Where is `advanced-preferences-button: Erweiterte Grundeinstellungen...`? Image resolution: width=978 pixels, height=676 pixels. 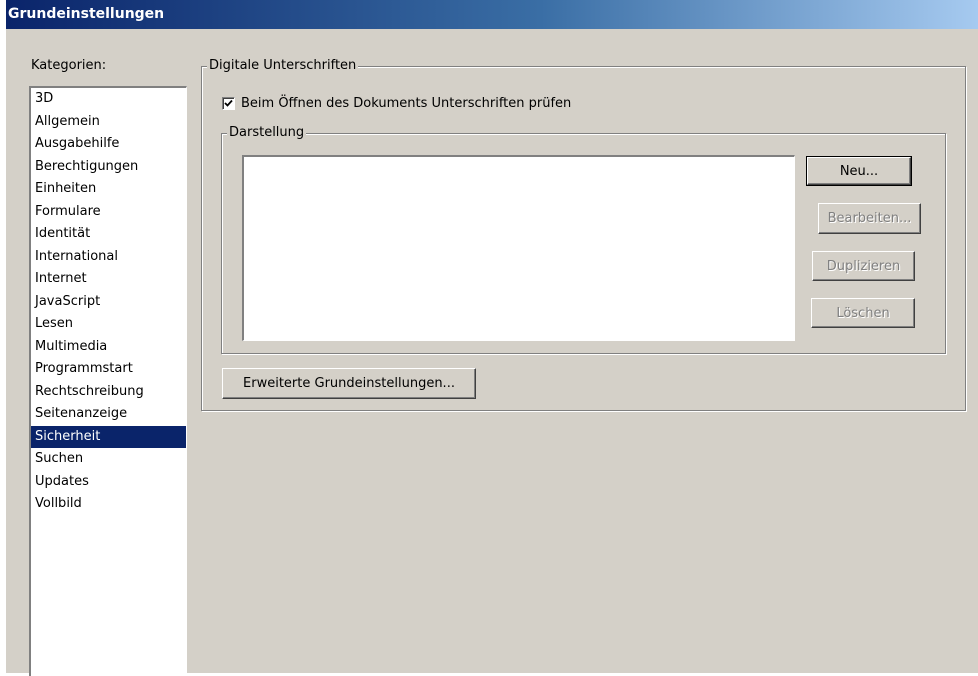
advanced-preferences-button: Erweiterte Grundeinstellungen... is located at coordinates (349, 383).